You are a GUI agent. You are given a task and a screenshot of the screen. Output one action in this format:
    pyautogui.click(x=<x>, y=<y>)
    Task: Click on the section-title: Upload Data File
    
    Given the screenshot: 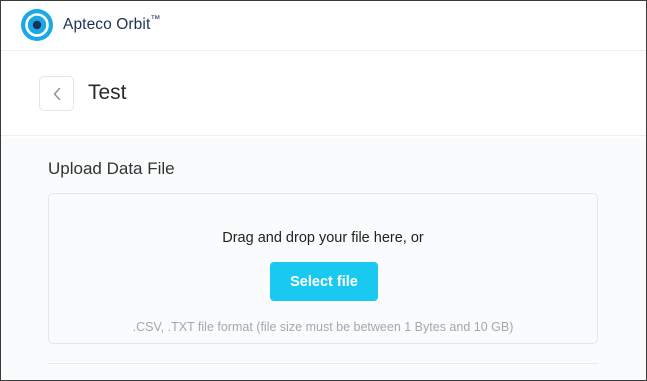 What is the action you would take?
    pyautogui.click(x=111, y=168)
    